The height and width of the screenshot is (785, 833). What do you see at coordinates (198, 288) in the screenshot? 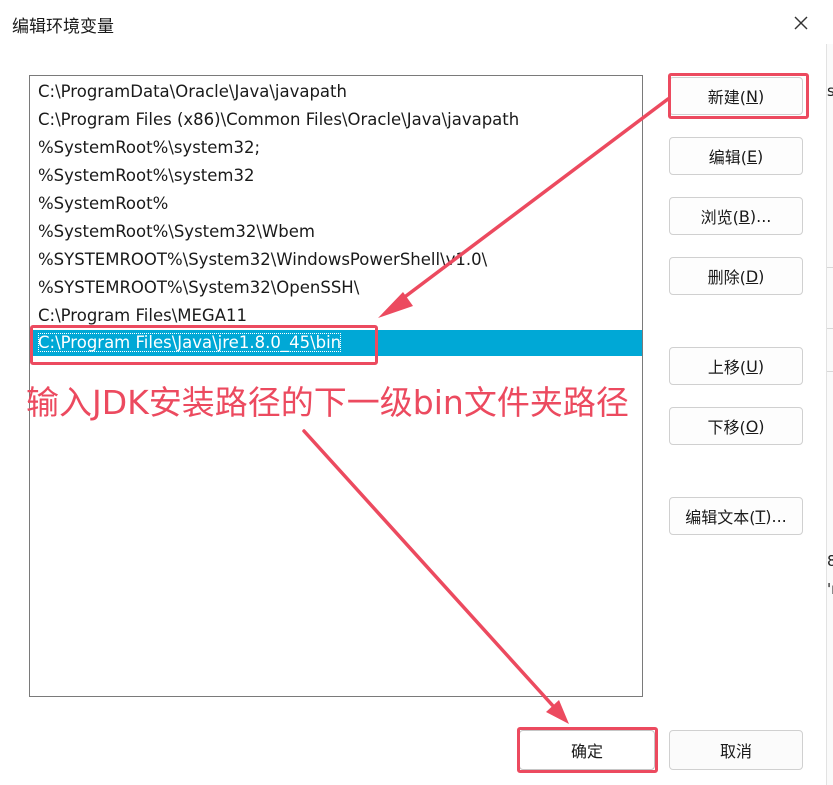
I see `list-item: %SYSTEMROOT%\System32\OpenSSH\` at bounding box center [198, 288].